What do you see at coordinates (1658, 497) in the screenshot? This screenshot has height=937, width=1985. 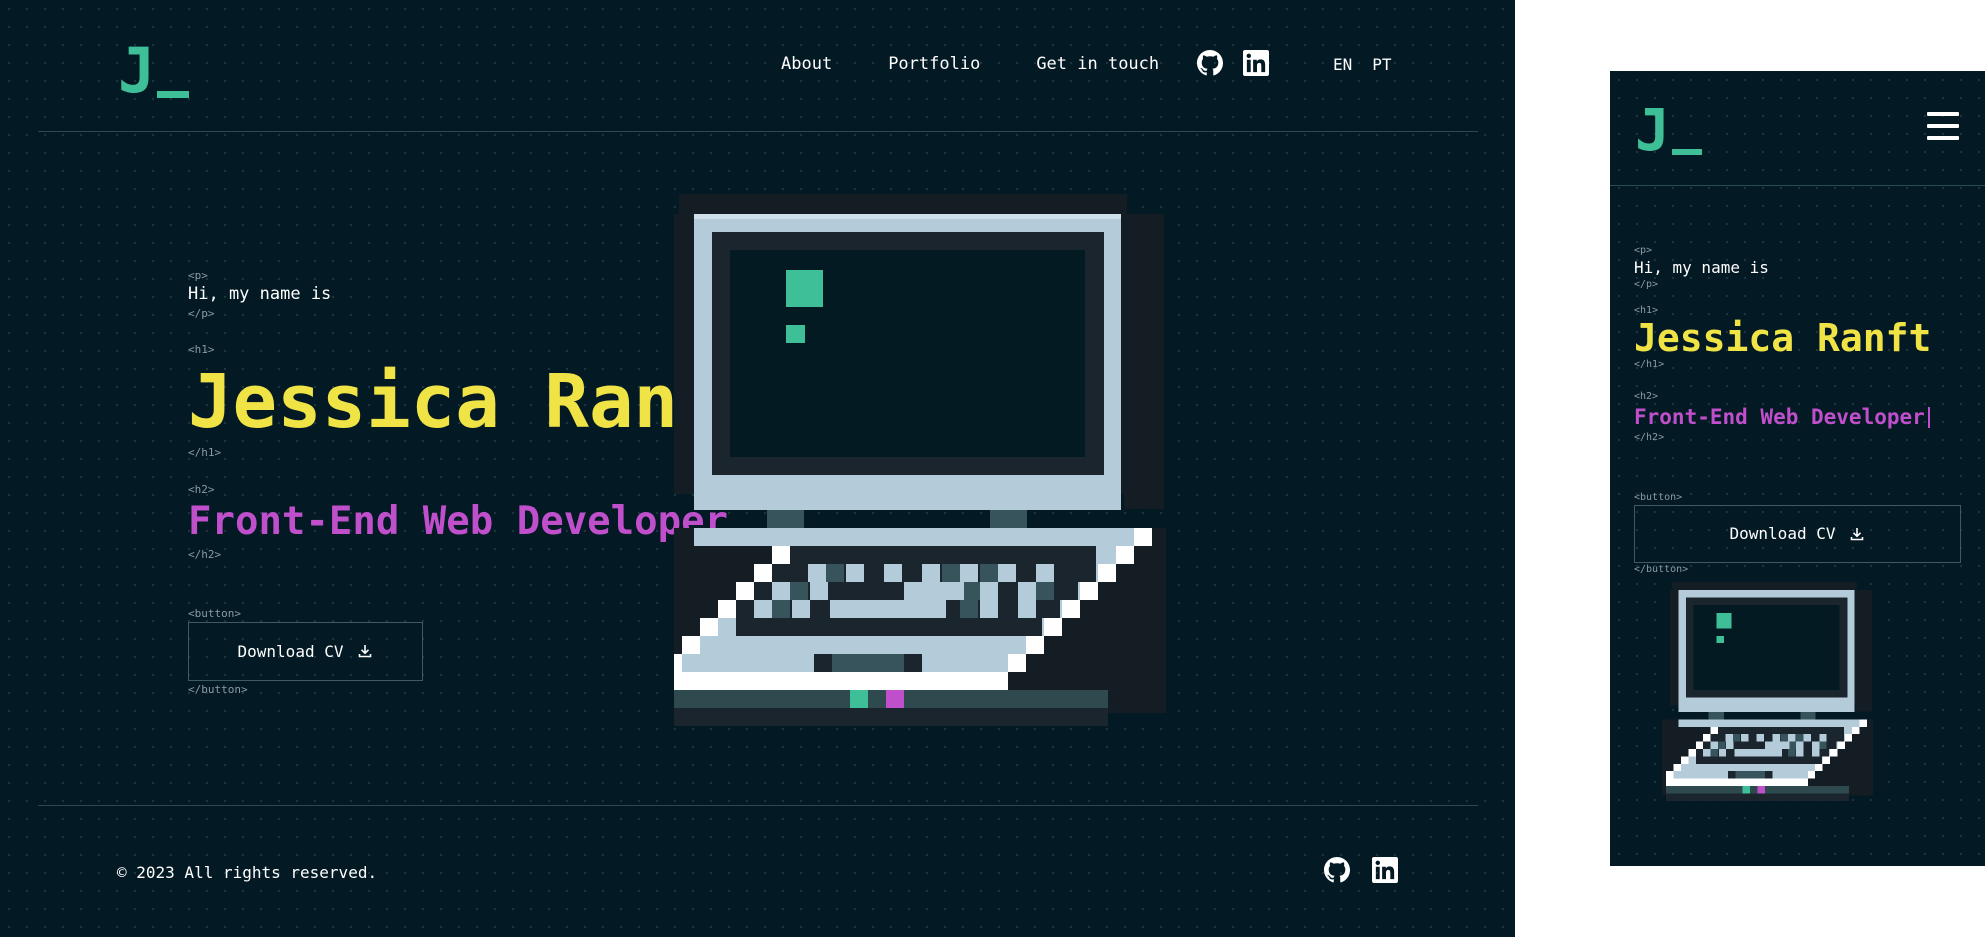 I see `button-open-tag: <button>` at bounding box center [1658, 497].